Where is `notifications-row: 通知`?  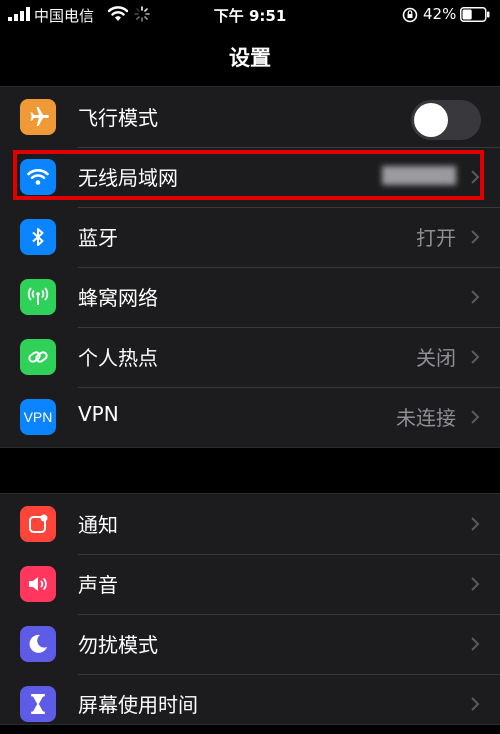 notifications-row: 通知 is located at coordinates (250, 524).